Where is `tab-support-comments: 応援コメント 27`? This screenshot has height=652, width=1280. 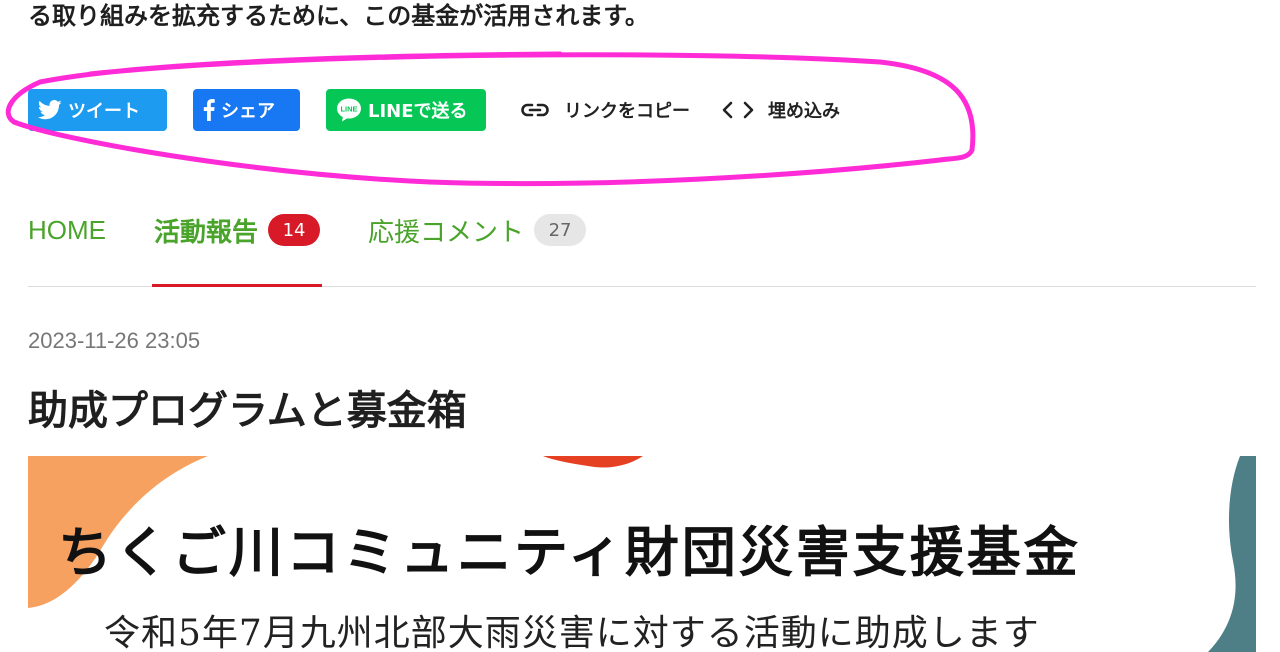
tab-support-comments: 応援コメント 27 is located at coordinates (477, 230).